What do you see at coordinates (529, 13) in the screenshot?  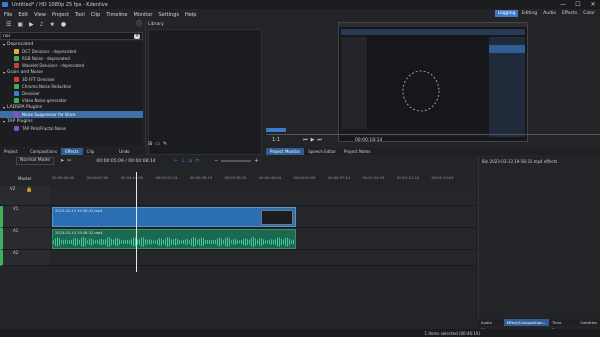 I see `layout-editing: Editing` at bounding box center [529, 13].